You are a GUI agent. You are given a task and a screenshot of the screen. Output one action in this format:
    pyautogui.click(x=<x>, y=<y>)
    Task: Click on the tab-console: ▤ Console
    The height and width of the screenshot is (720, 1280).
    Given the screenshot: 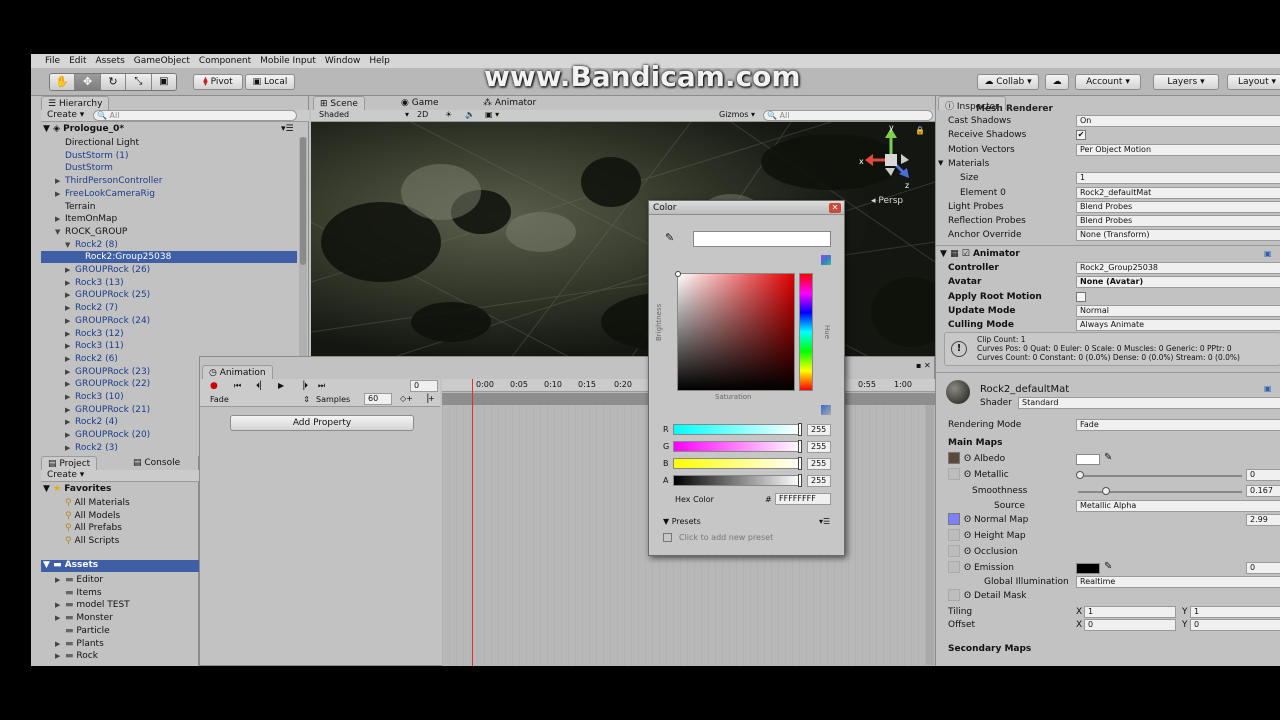 What is the action you would take?
    pyautogui.click(x=156, y=463)
    